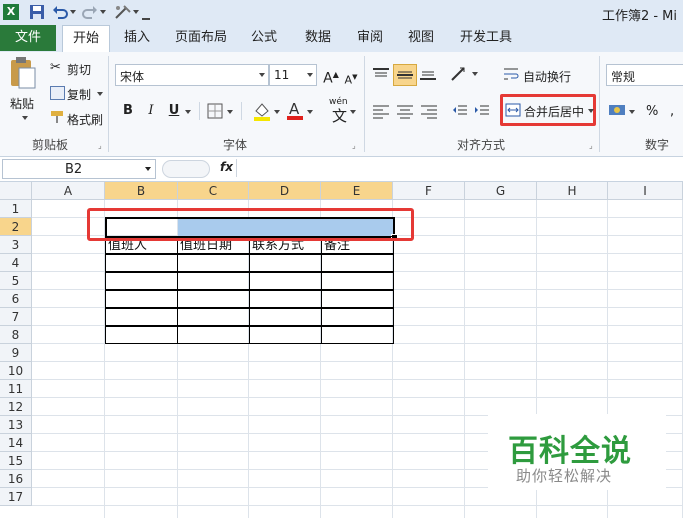 This screenshot has height=518, width=683. Describe the element at coordinates (591, 111) in the screenshot. I see `merge-center-dropdown-icon` at that location.